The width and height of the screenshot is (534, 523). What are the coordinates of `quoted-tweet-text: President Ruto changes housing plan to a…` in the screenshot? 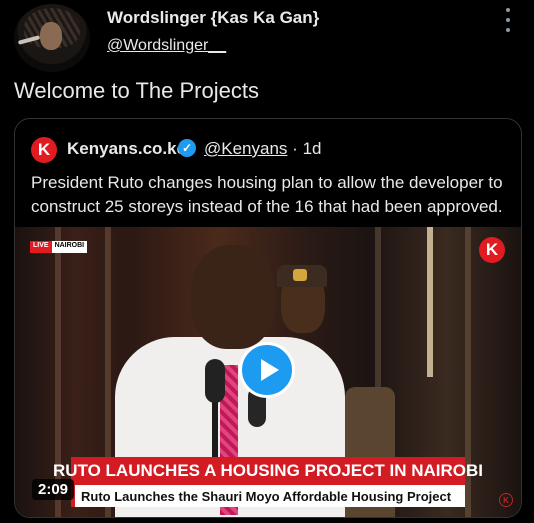 It's located at (267, 194).